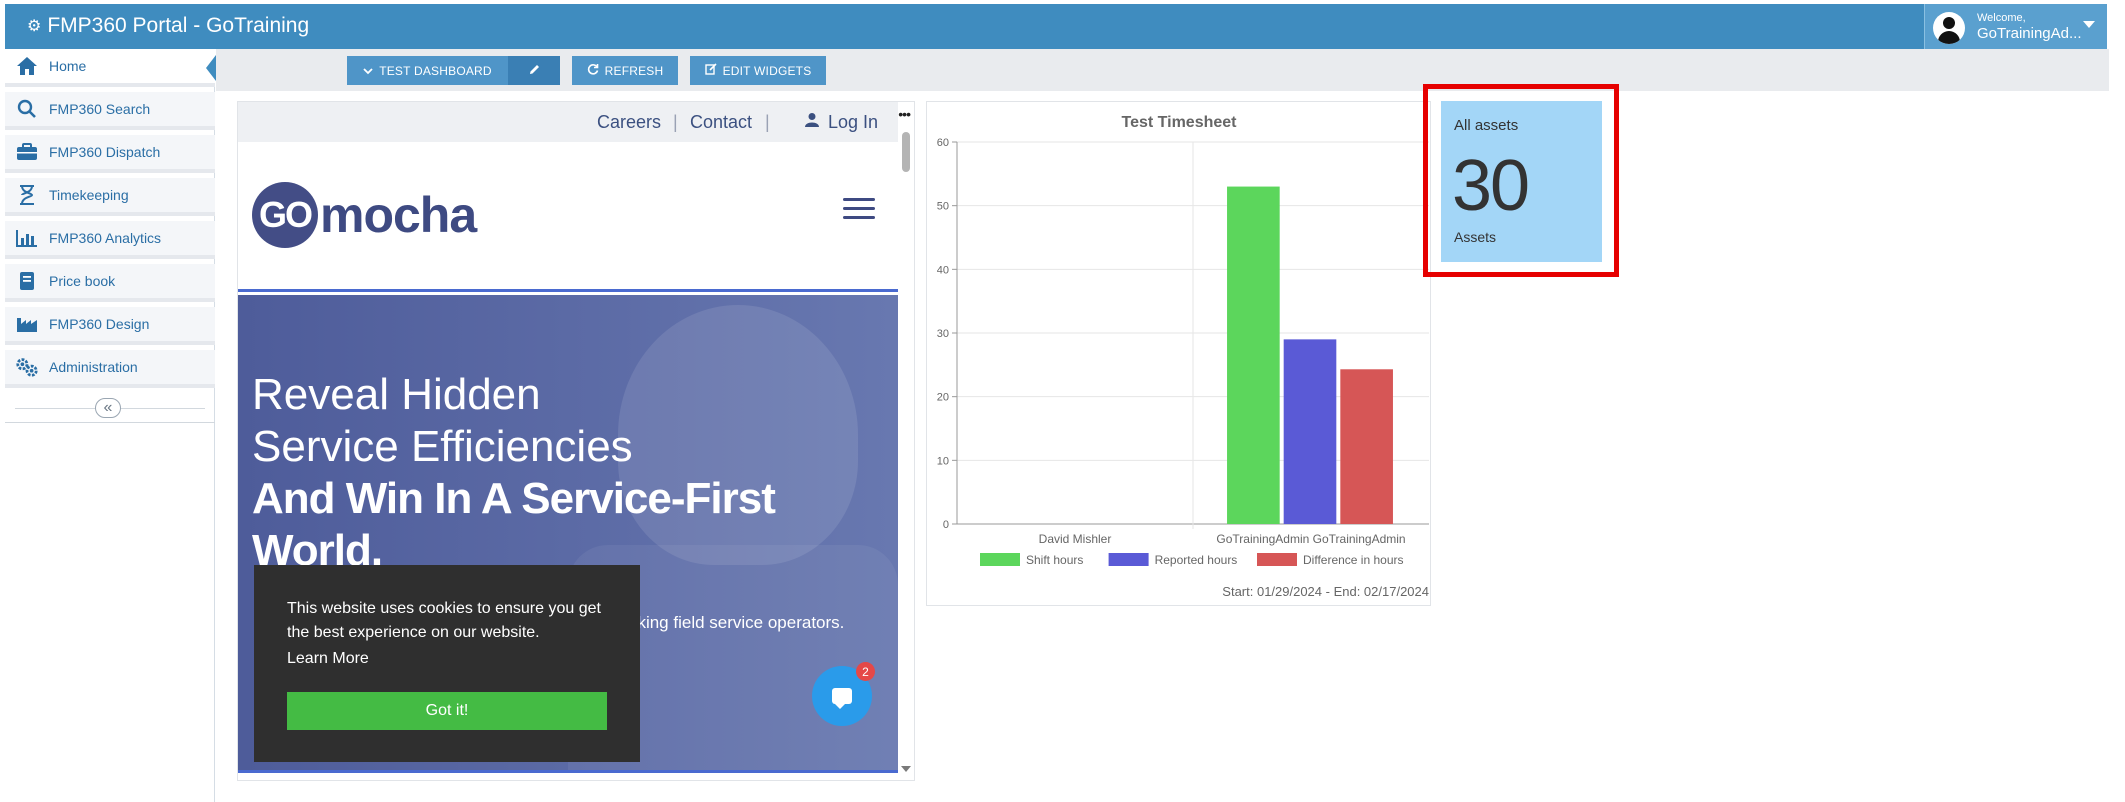 This screenshot has height=802, width=2125. I want to click on edit-dashboard-button, so click(534, 70).